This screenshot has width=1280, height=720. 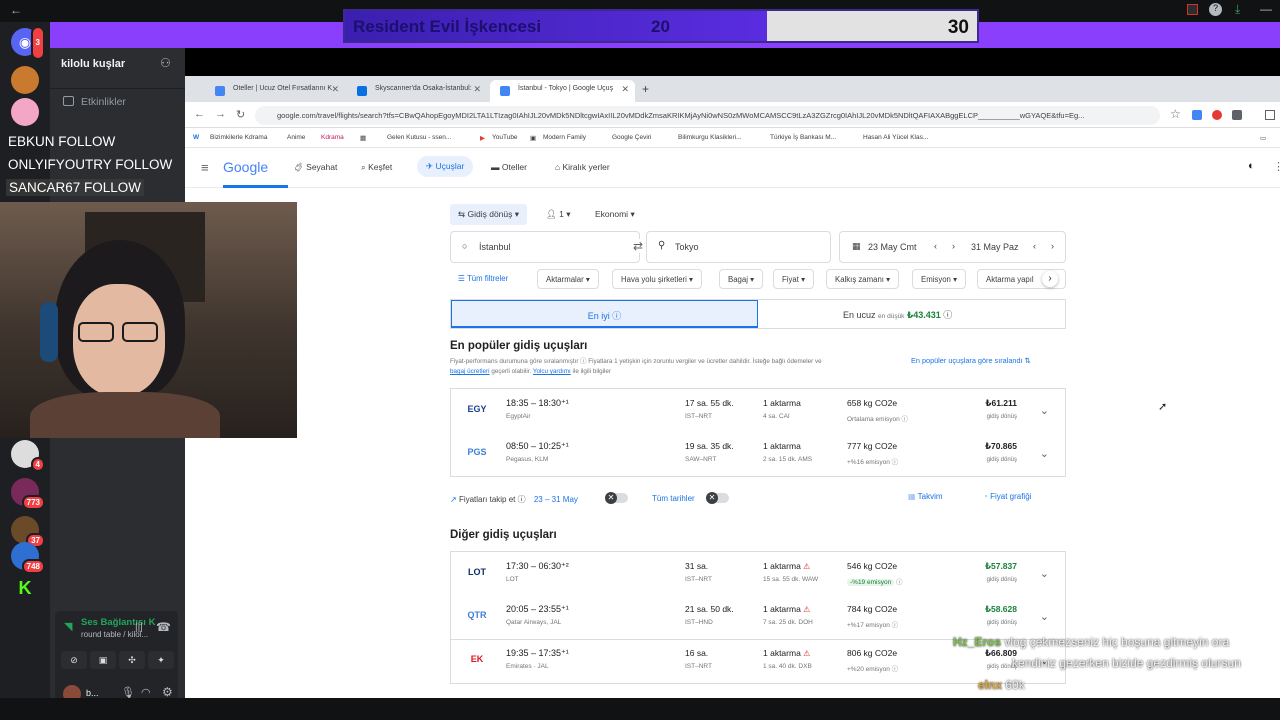 I want to click on nav-hotels: ▬ Oteller, so click(x=509, y=167).